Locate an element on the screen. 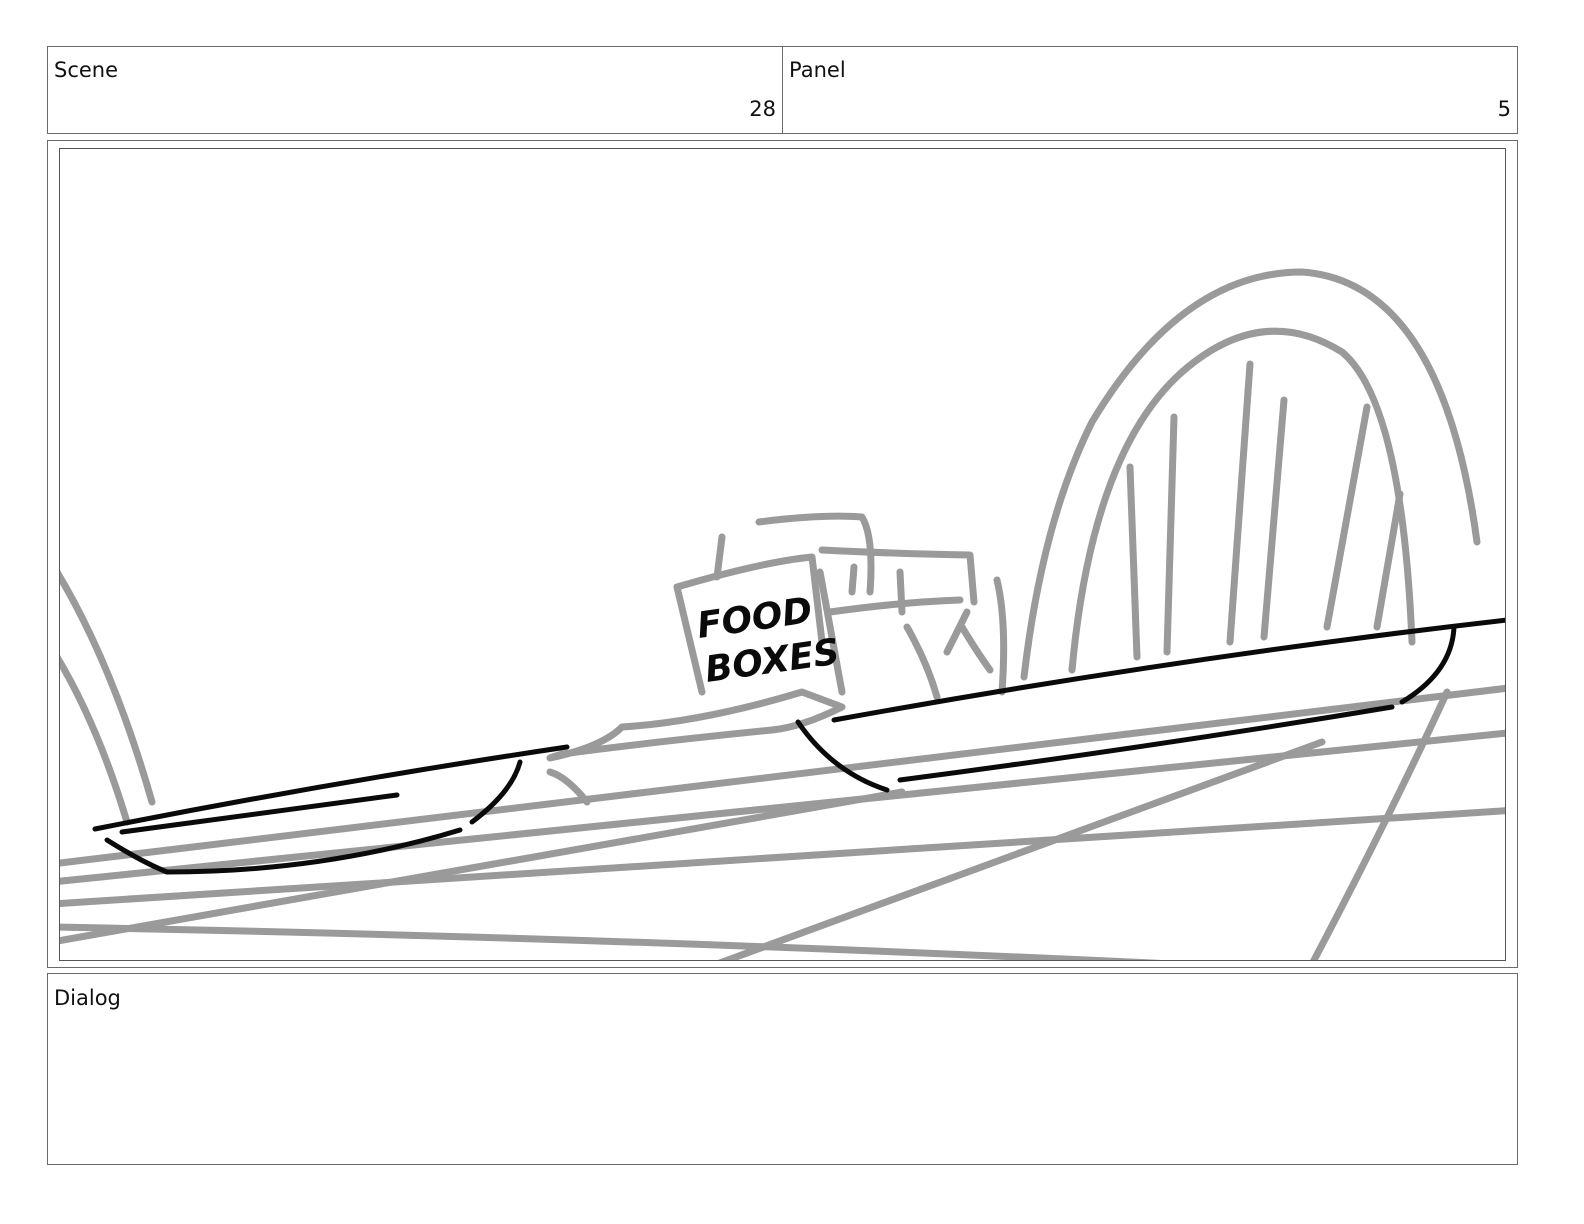 This screenshot has height=1224, width=1584. panel-label: Panel is located at coordinates (817, 70).